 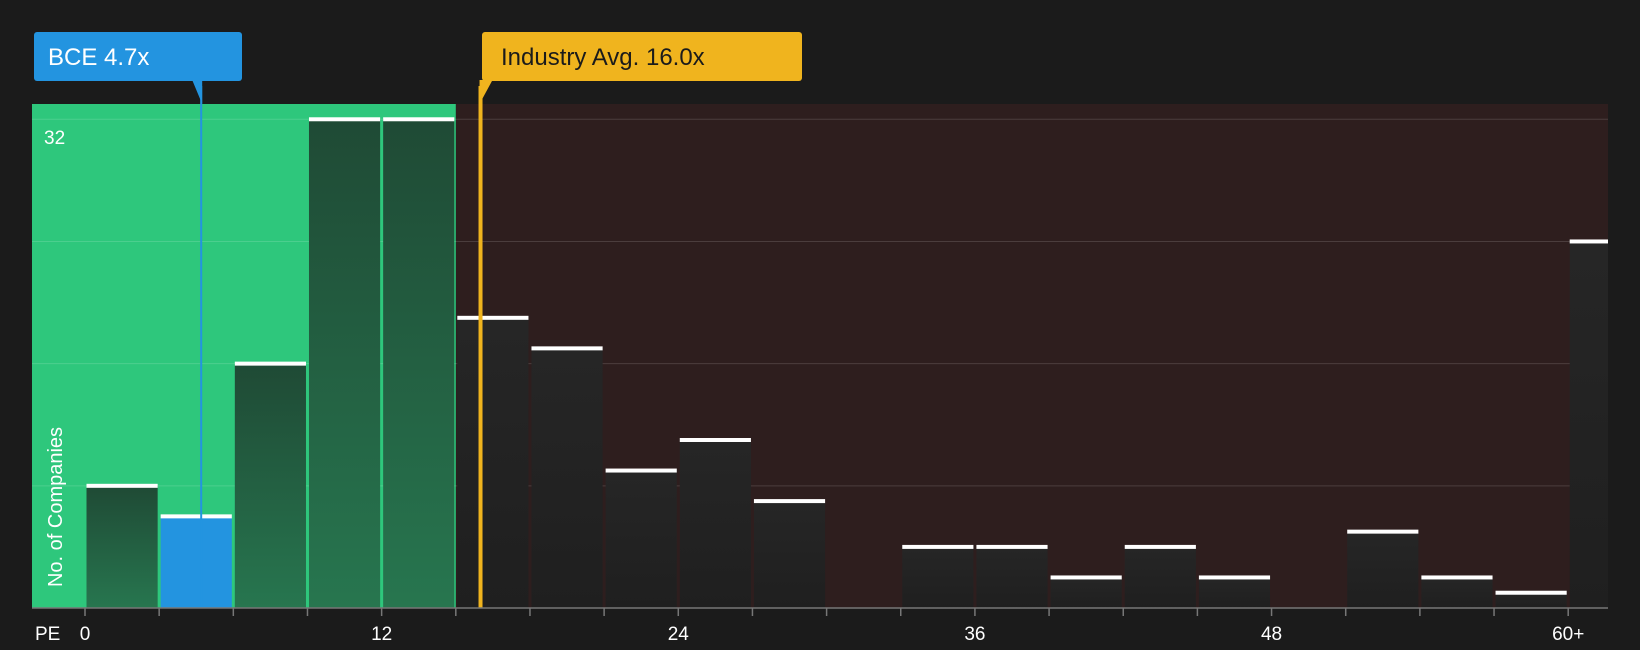 What do you see at coordinates (196, 562) in the screenshot?
I see `bar-highlight` at bounding box center [196, 562].